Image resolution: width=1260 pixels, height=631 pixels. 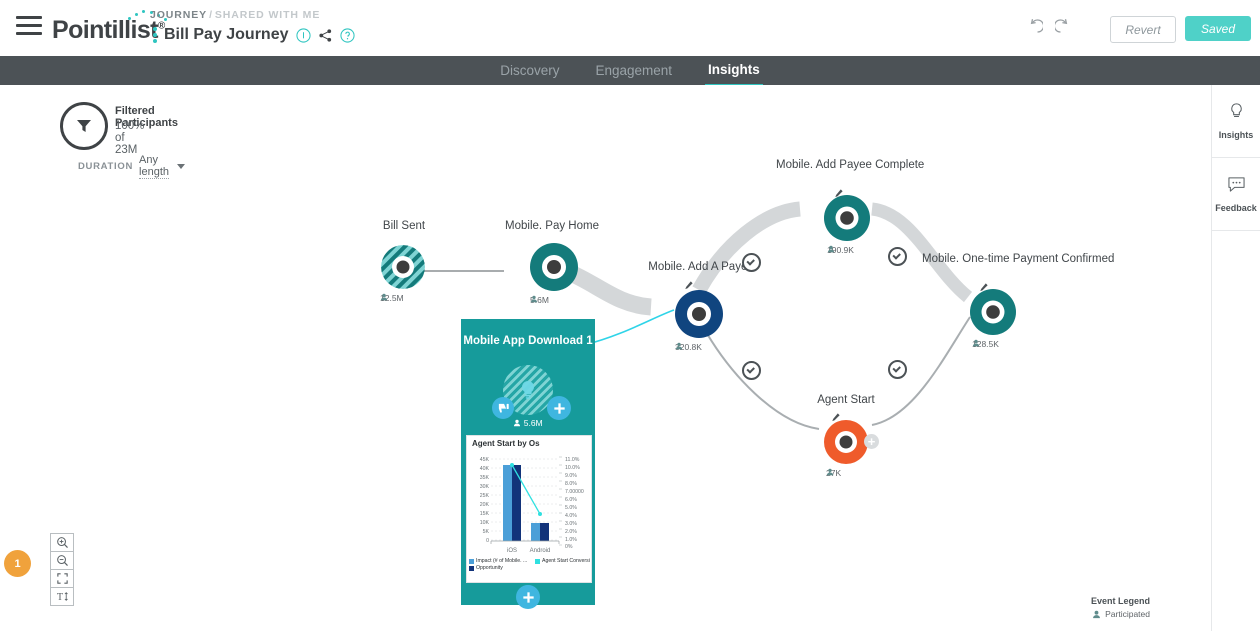 I want to click on svg-text: 30K, so click(x=485, y=487).